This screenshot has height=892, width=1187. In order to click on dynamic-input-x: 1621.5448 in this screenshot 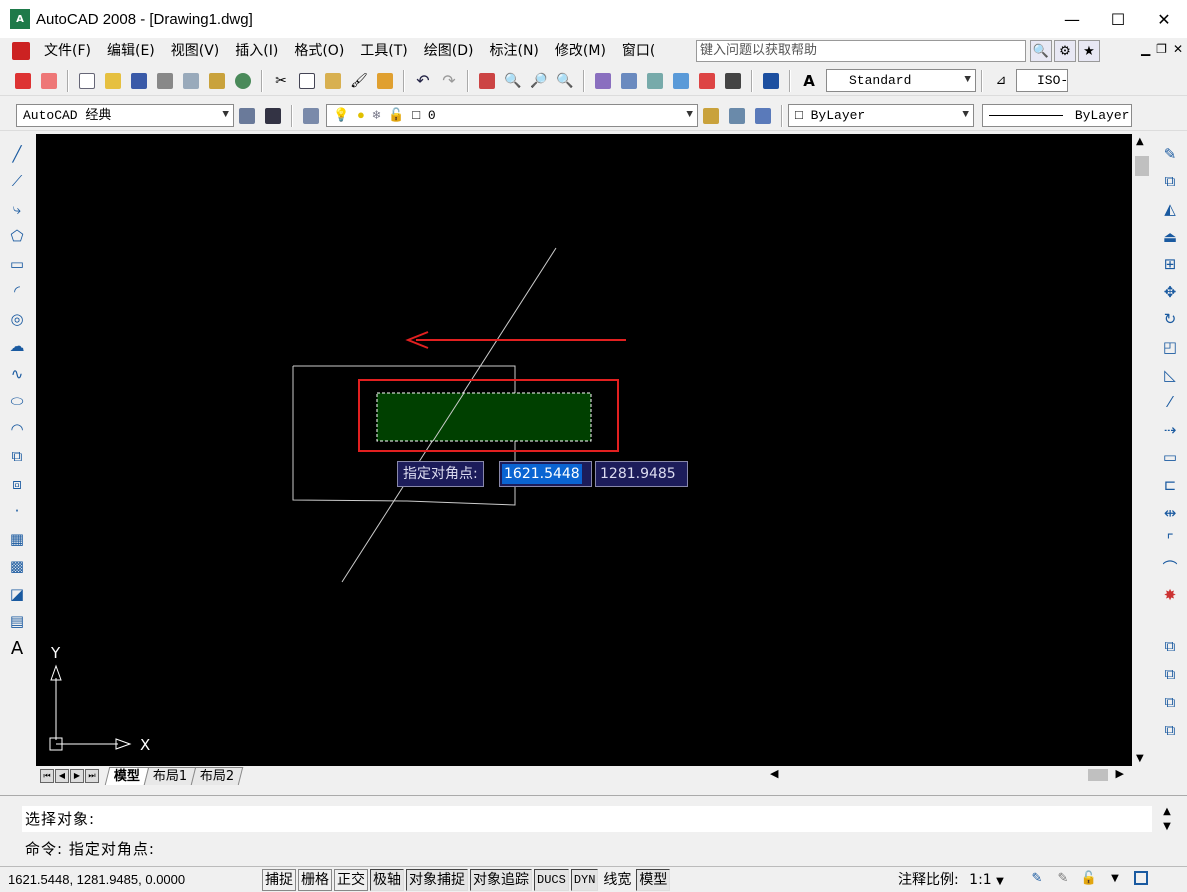, I will do `click(545, 474)`.